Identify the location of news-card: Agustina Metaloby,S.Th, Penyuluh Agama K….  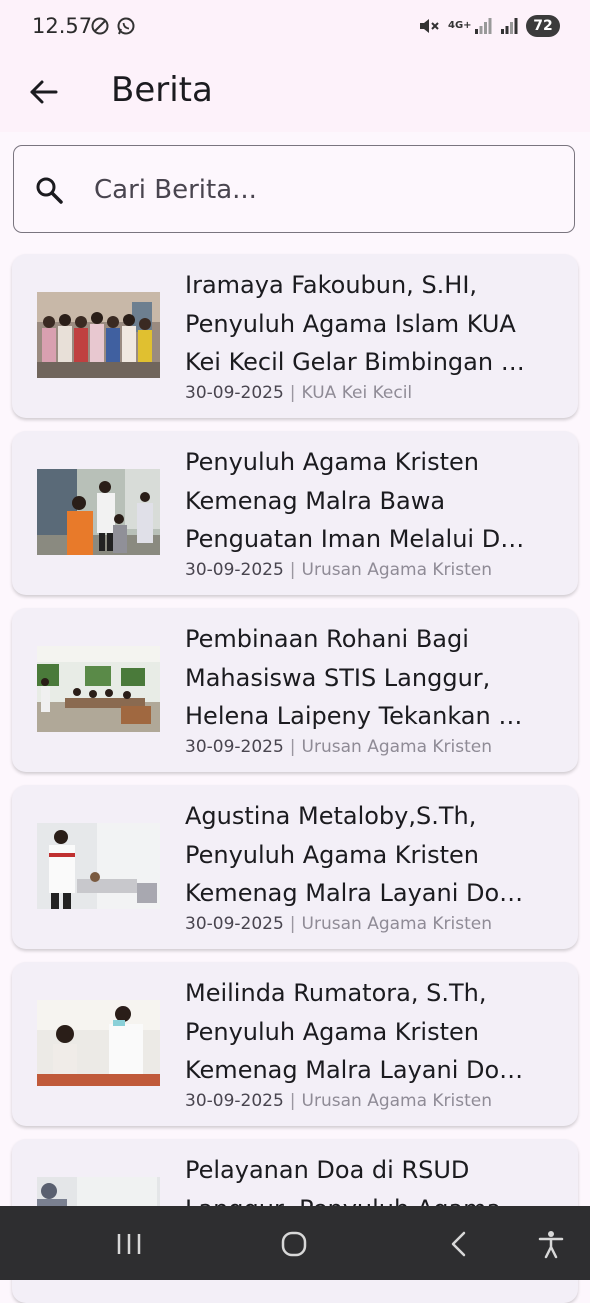
(295, 867).